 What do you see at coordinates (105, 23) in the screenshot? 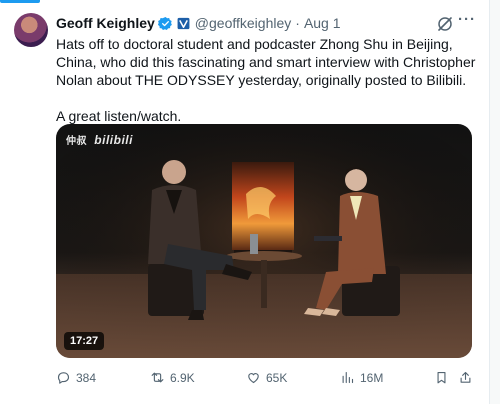
I see `author-name: Geoff Keighley` at bounding box center [105, 23].